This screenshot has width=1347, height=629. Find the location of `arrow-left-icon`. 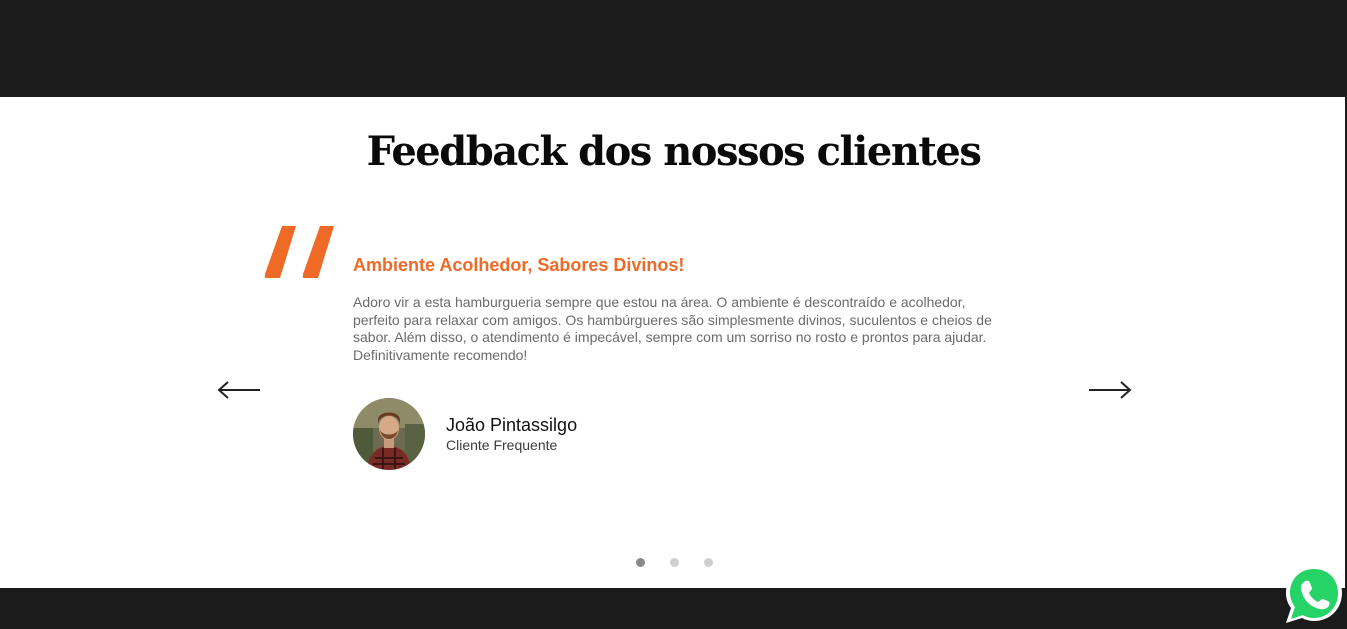

arrow-left-icon is located at coordinates (239, 390).